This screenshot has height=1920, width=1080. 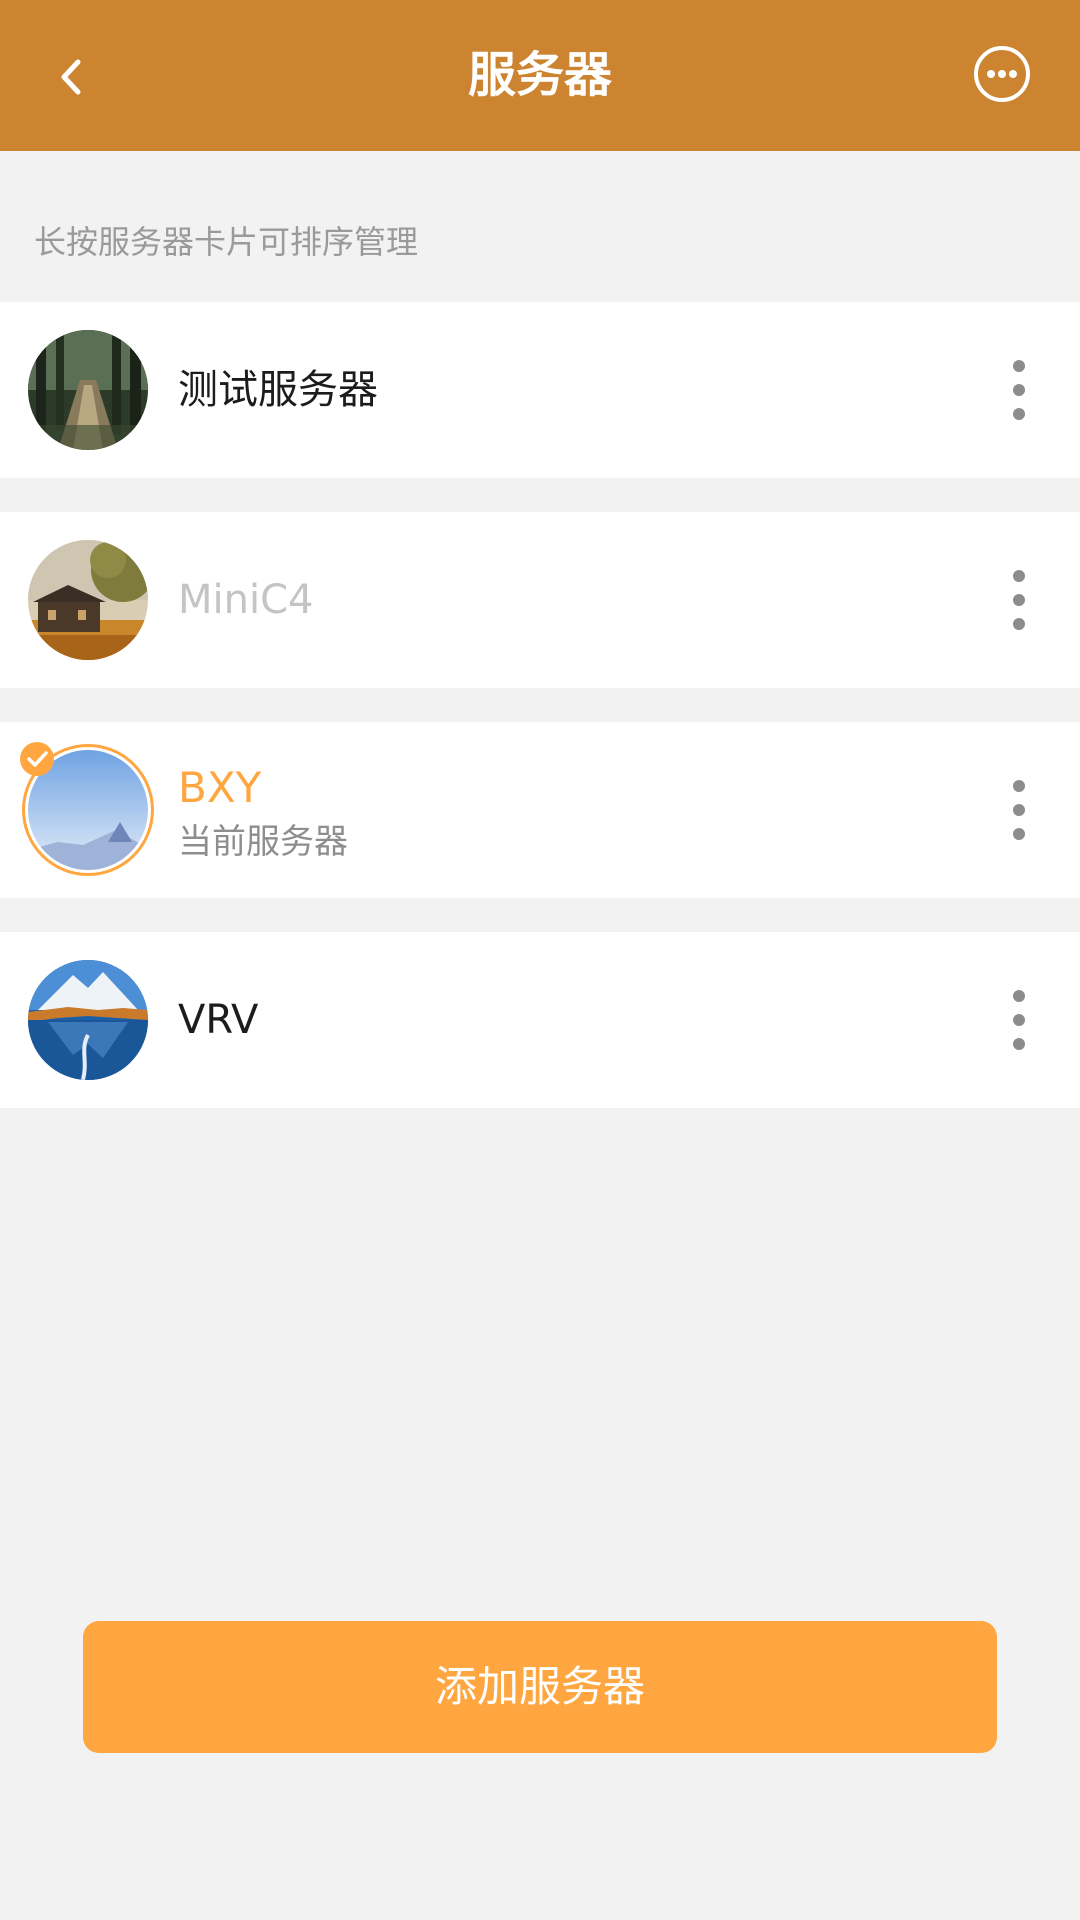 What do you see at coordinates (540, 1687) in the screenshot?
I see `add-server-button: 添加服务器` at bounding box center [540, 1687].